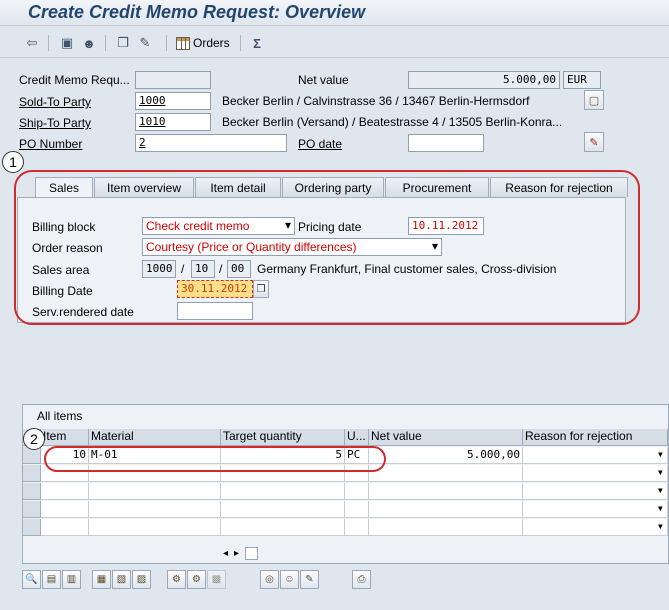 The image size is (669, 610). Describe the element at coordinates (152, 121) in the screenshot. I see `ship-to-value: 1010` at that location.